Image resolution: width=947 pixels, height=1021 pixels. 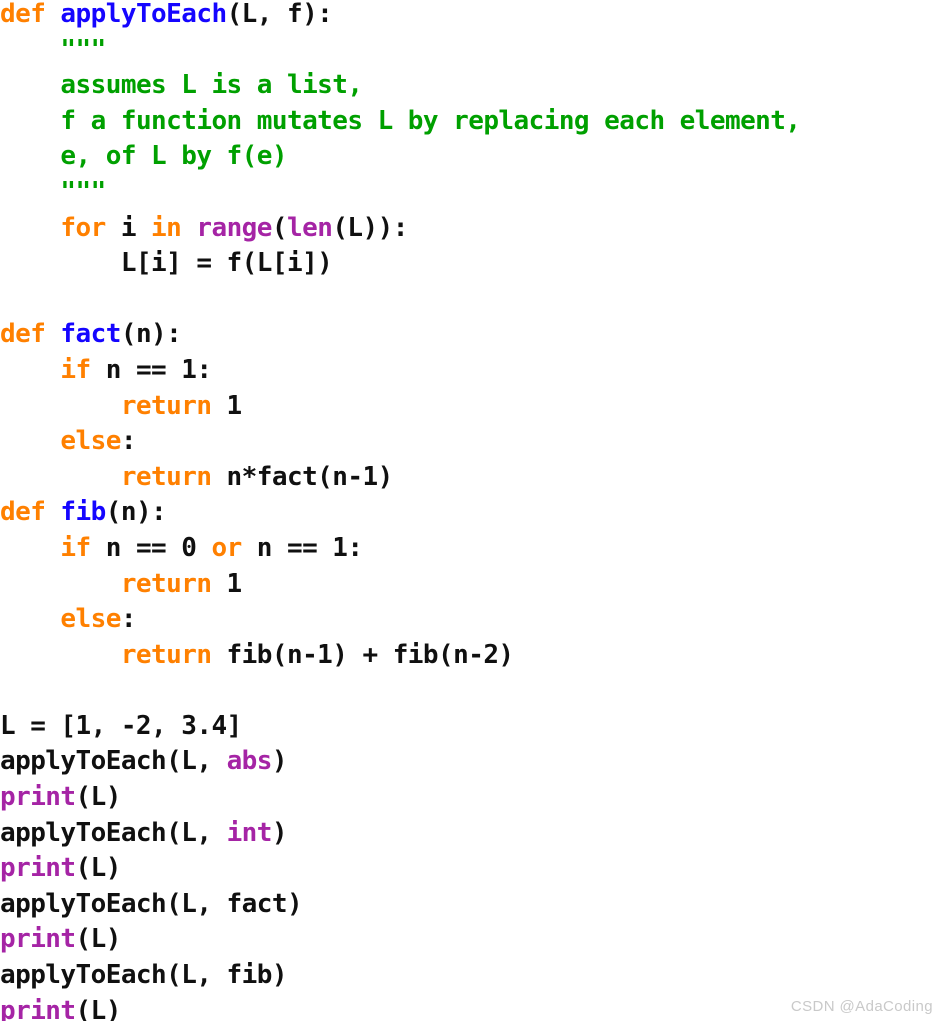 I want to click on code-token: (L)):, so click(x=370, y=227).